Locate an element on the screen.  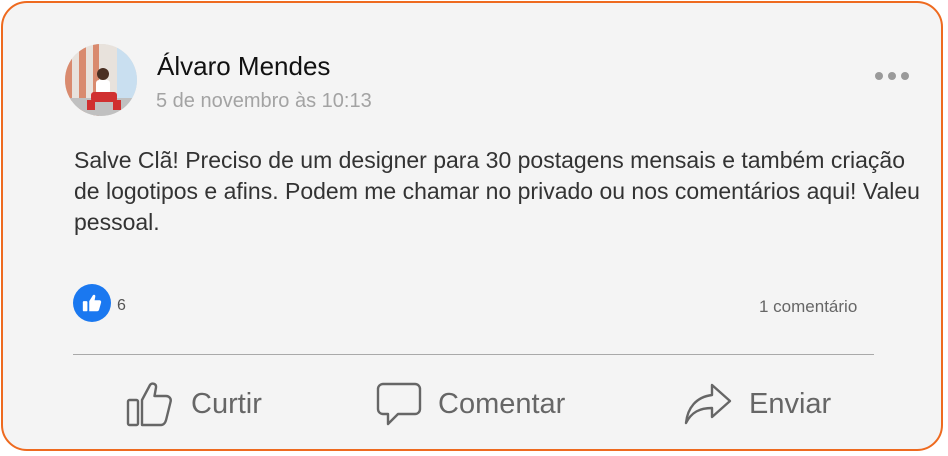
comment-count: 1 comentário is located at coordinates (808, 307).